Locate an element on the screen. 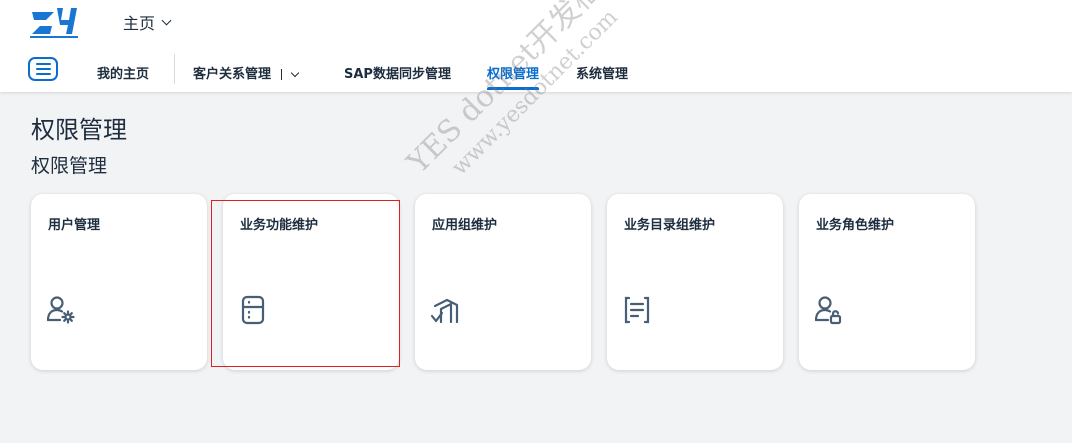  tab-my-home: 我的主页 is located at coordinates (123, 75).